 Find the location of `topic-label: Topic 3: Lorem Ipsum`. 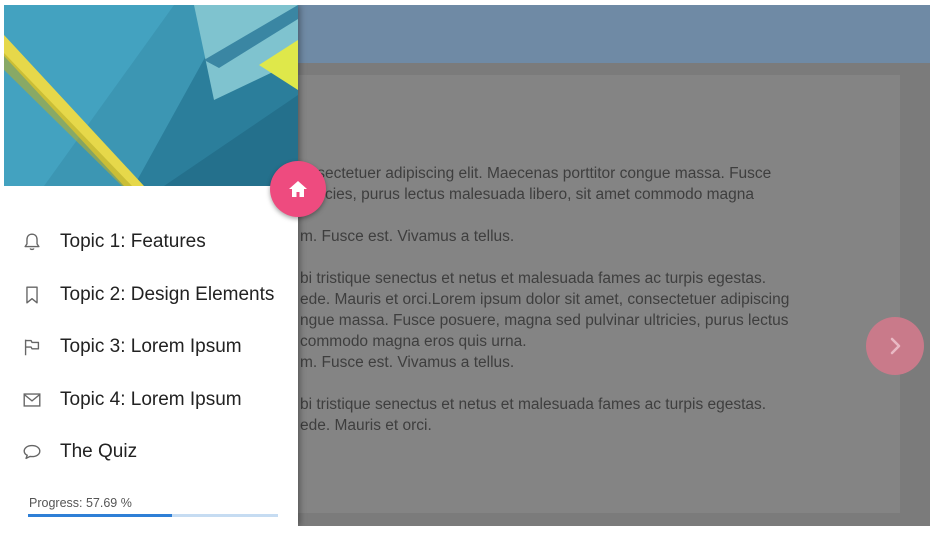

topic-label: Topic 3: Lorem Ipsum is located at coordinates (151, 347).